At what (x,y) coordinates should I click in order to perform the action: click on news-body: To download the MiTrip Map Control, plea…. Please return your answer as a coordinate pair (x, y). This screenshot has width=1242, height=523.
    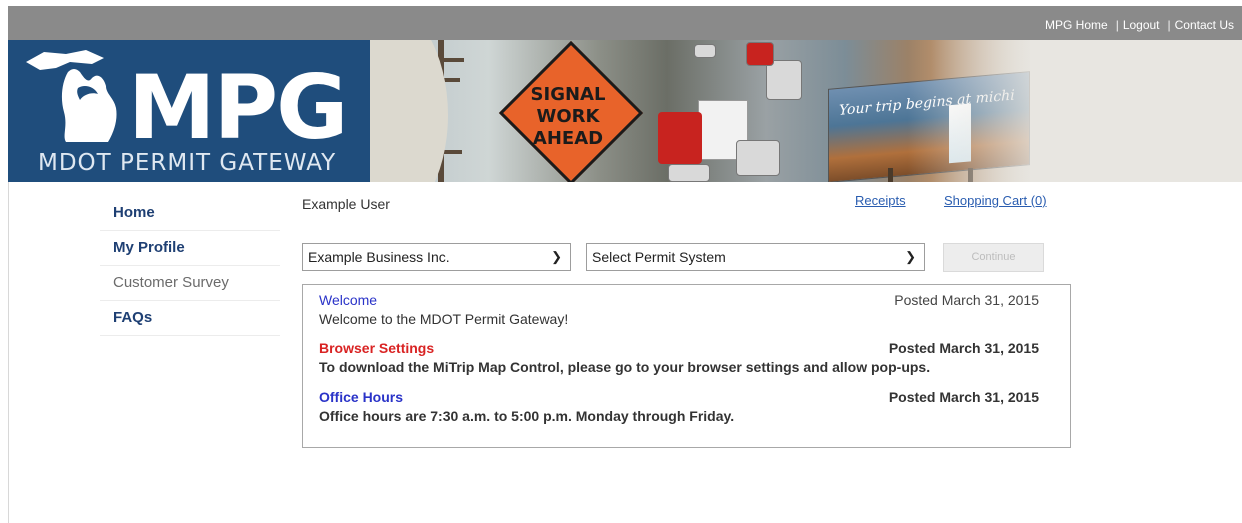
    Looking at the image, I should click on (625, 367).